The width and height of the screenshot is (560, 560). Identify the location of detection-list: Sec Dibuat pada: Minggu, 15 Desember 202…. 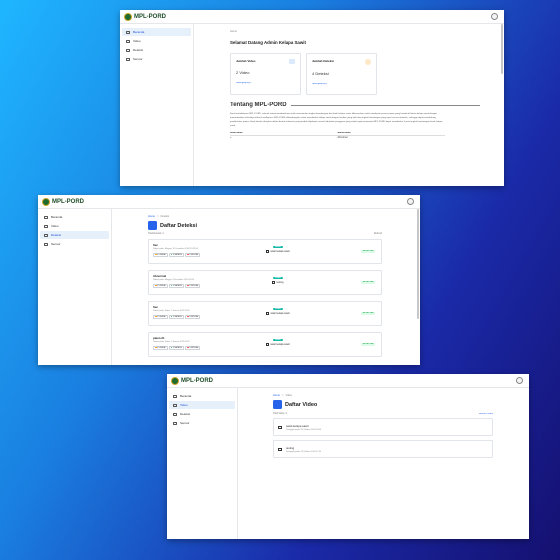
(265, 298).